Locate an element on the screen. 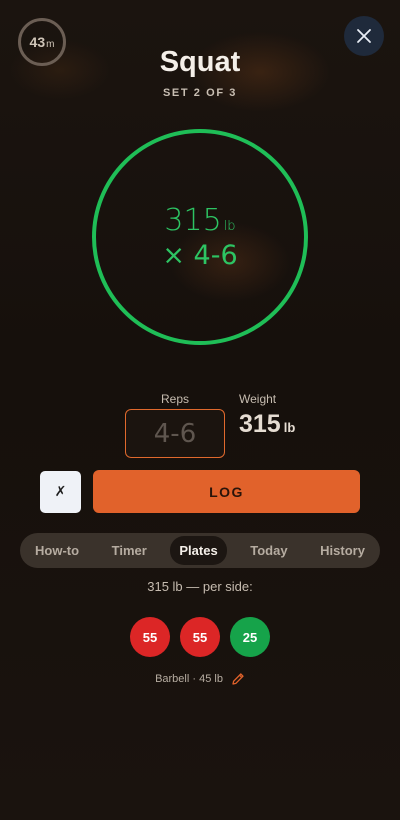 This screenshot has width=400, height=820. reps-label: Reps is located at coordinates (174, 399).